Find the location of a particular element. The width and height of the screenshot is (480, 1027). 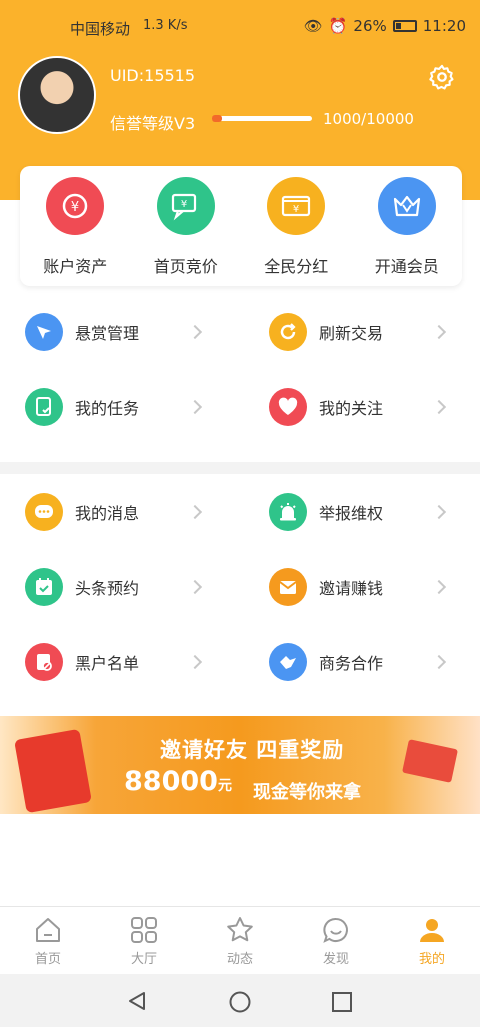

quick-actions-card: ¥ 账户资产 ¥ 首页竞价 ¥ 全民分红 开通会员 is located at coordinates (241, 226).